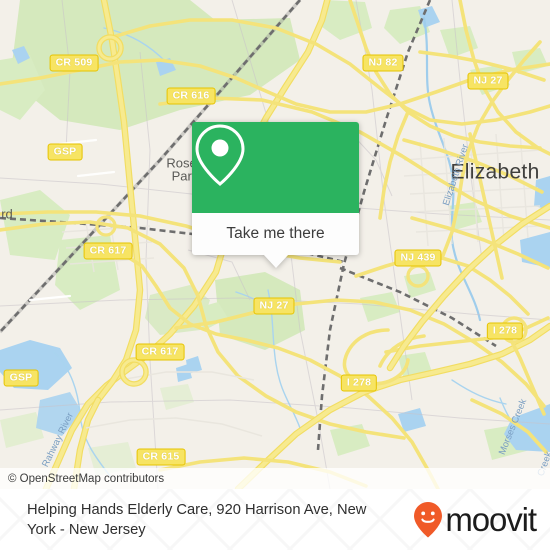 This screenshot has width=550, height=550. What do you see at coordinates (418, 258) in the screenshot?
I see `road-shield-nj-439: NJ 439` at bounding box center [418, 258].